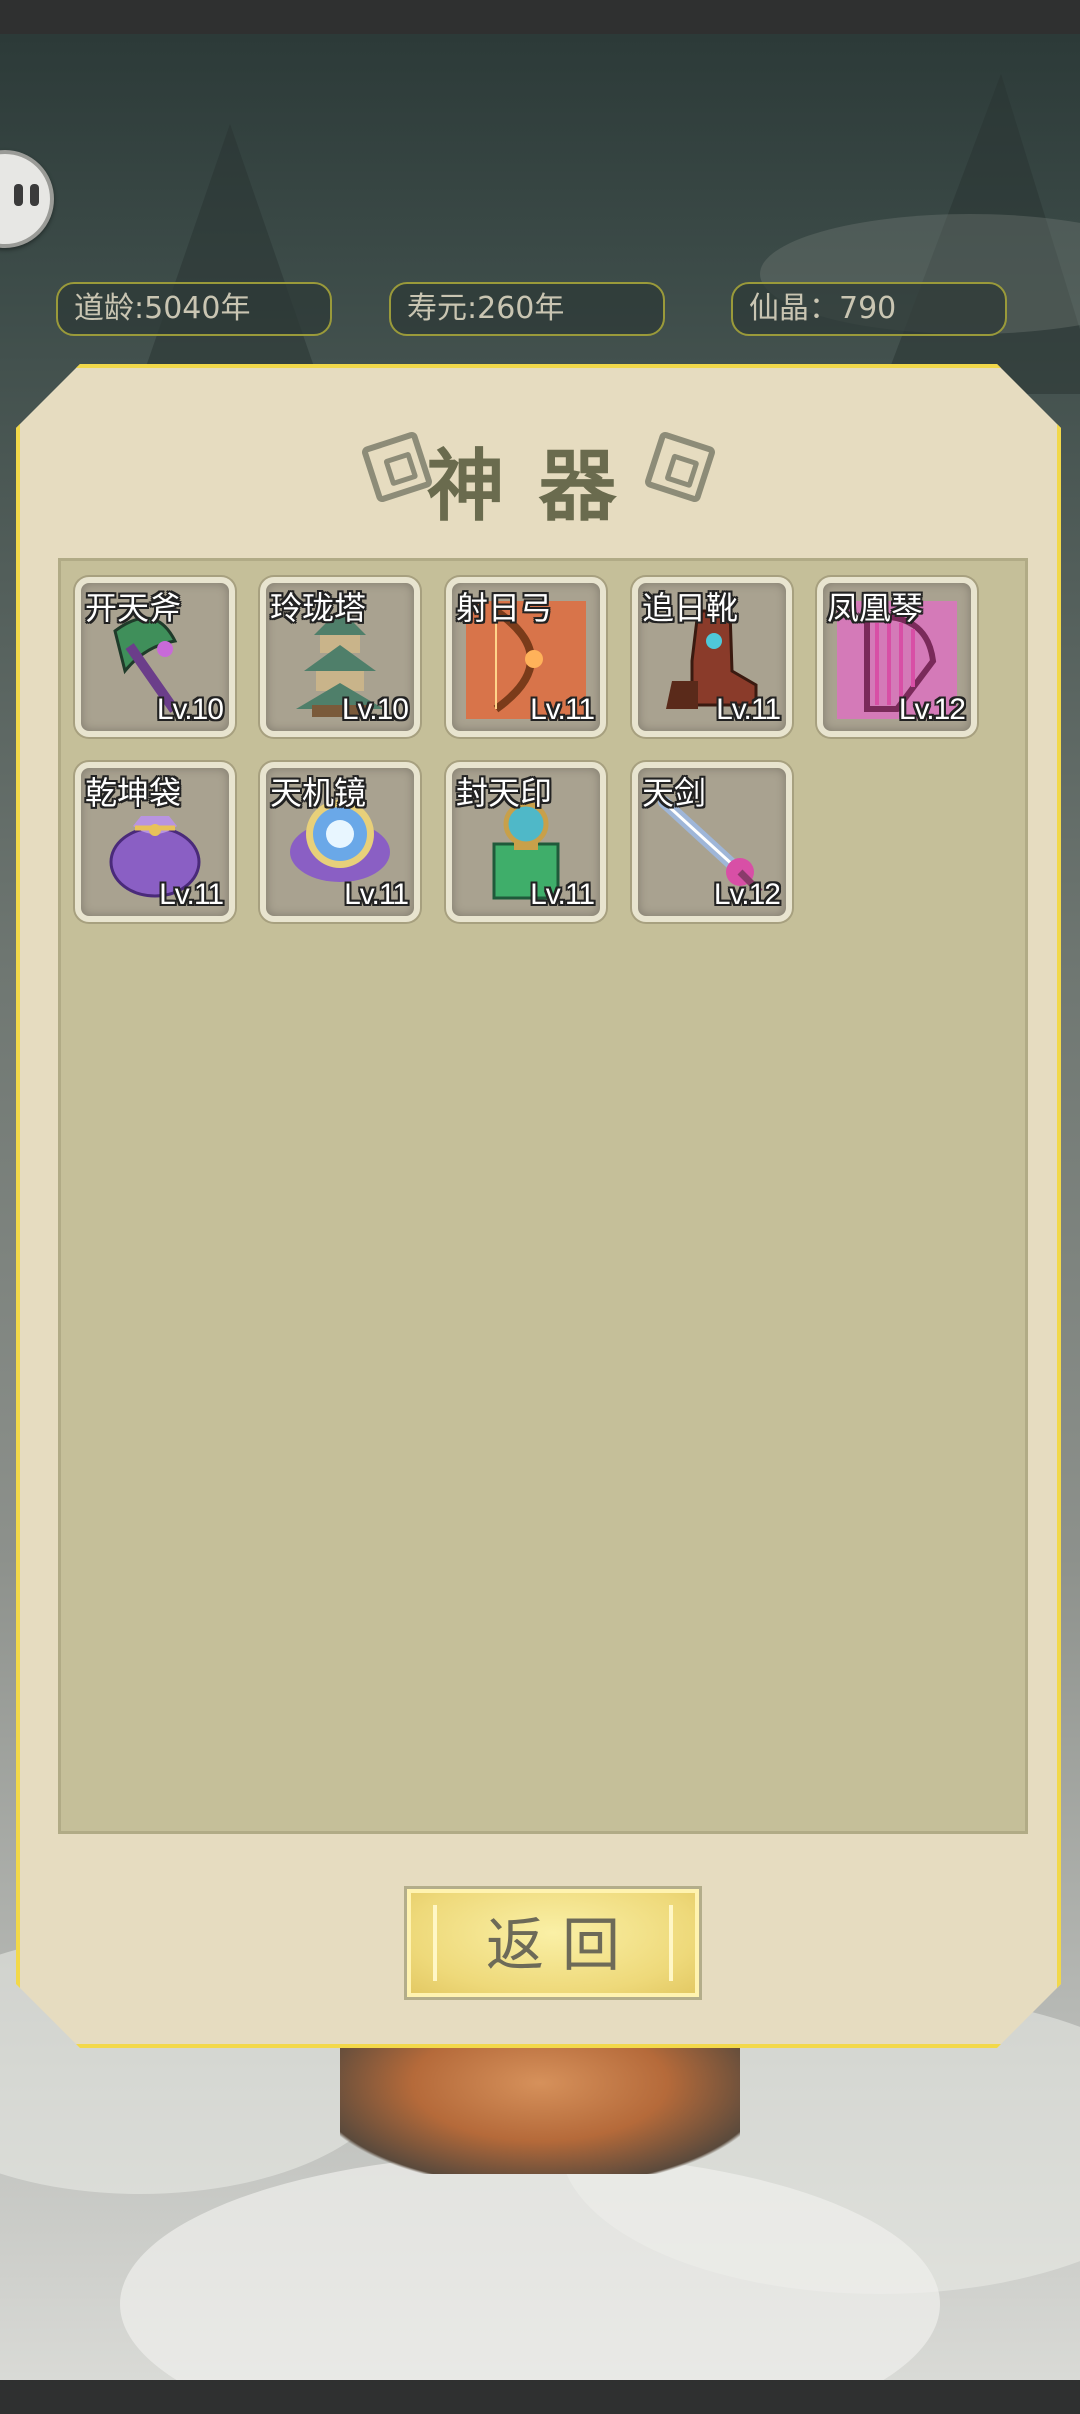 This screenshot has width=1080, height=2414. What do you see at coordinates (897, 657) in the screenshot?
I see `artifact-tile: 凤凰琴 Lv.12` at bounding box center [897, 657].